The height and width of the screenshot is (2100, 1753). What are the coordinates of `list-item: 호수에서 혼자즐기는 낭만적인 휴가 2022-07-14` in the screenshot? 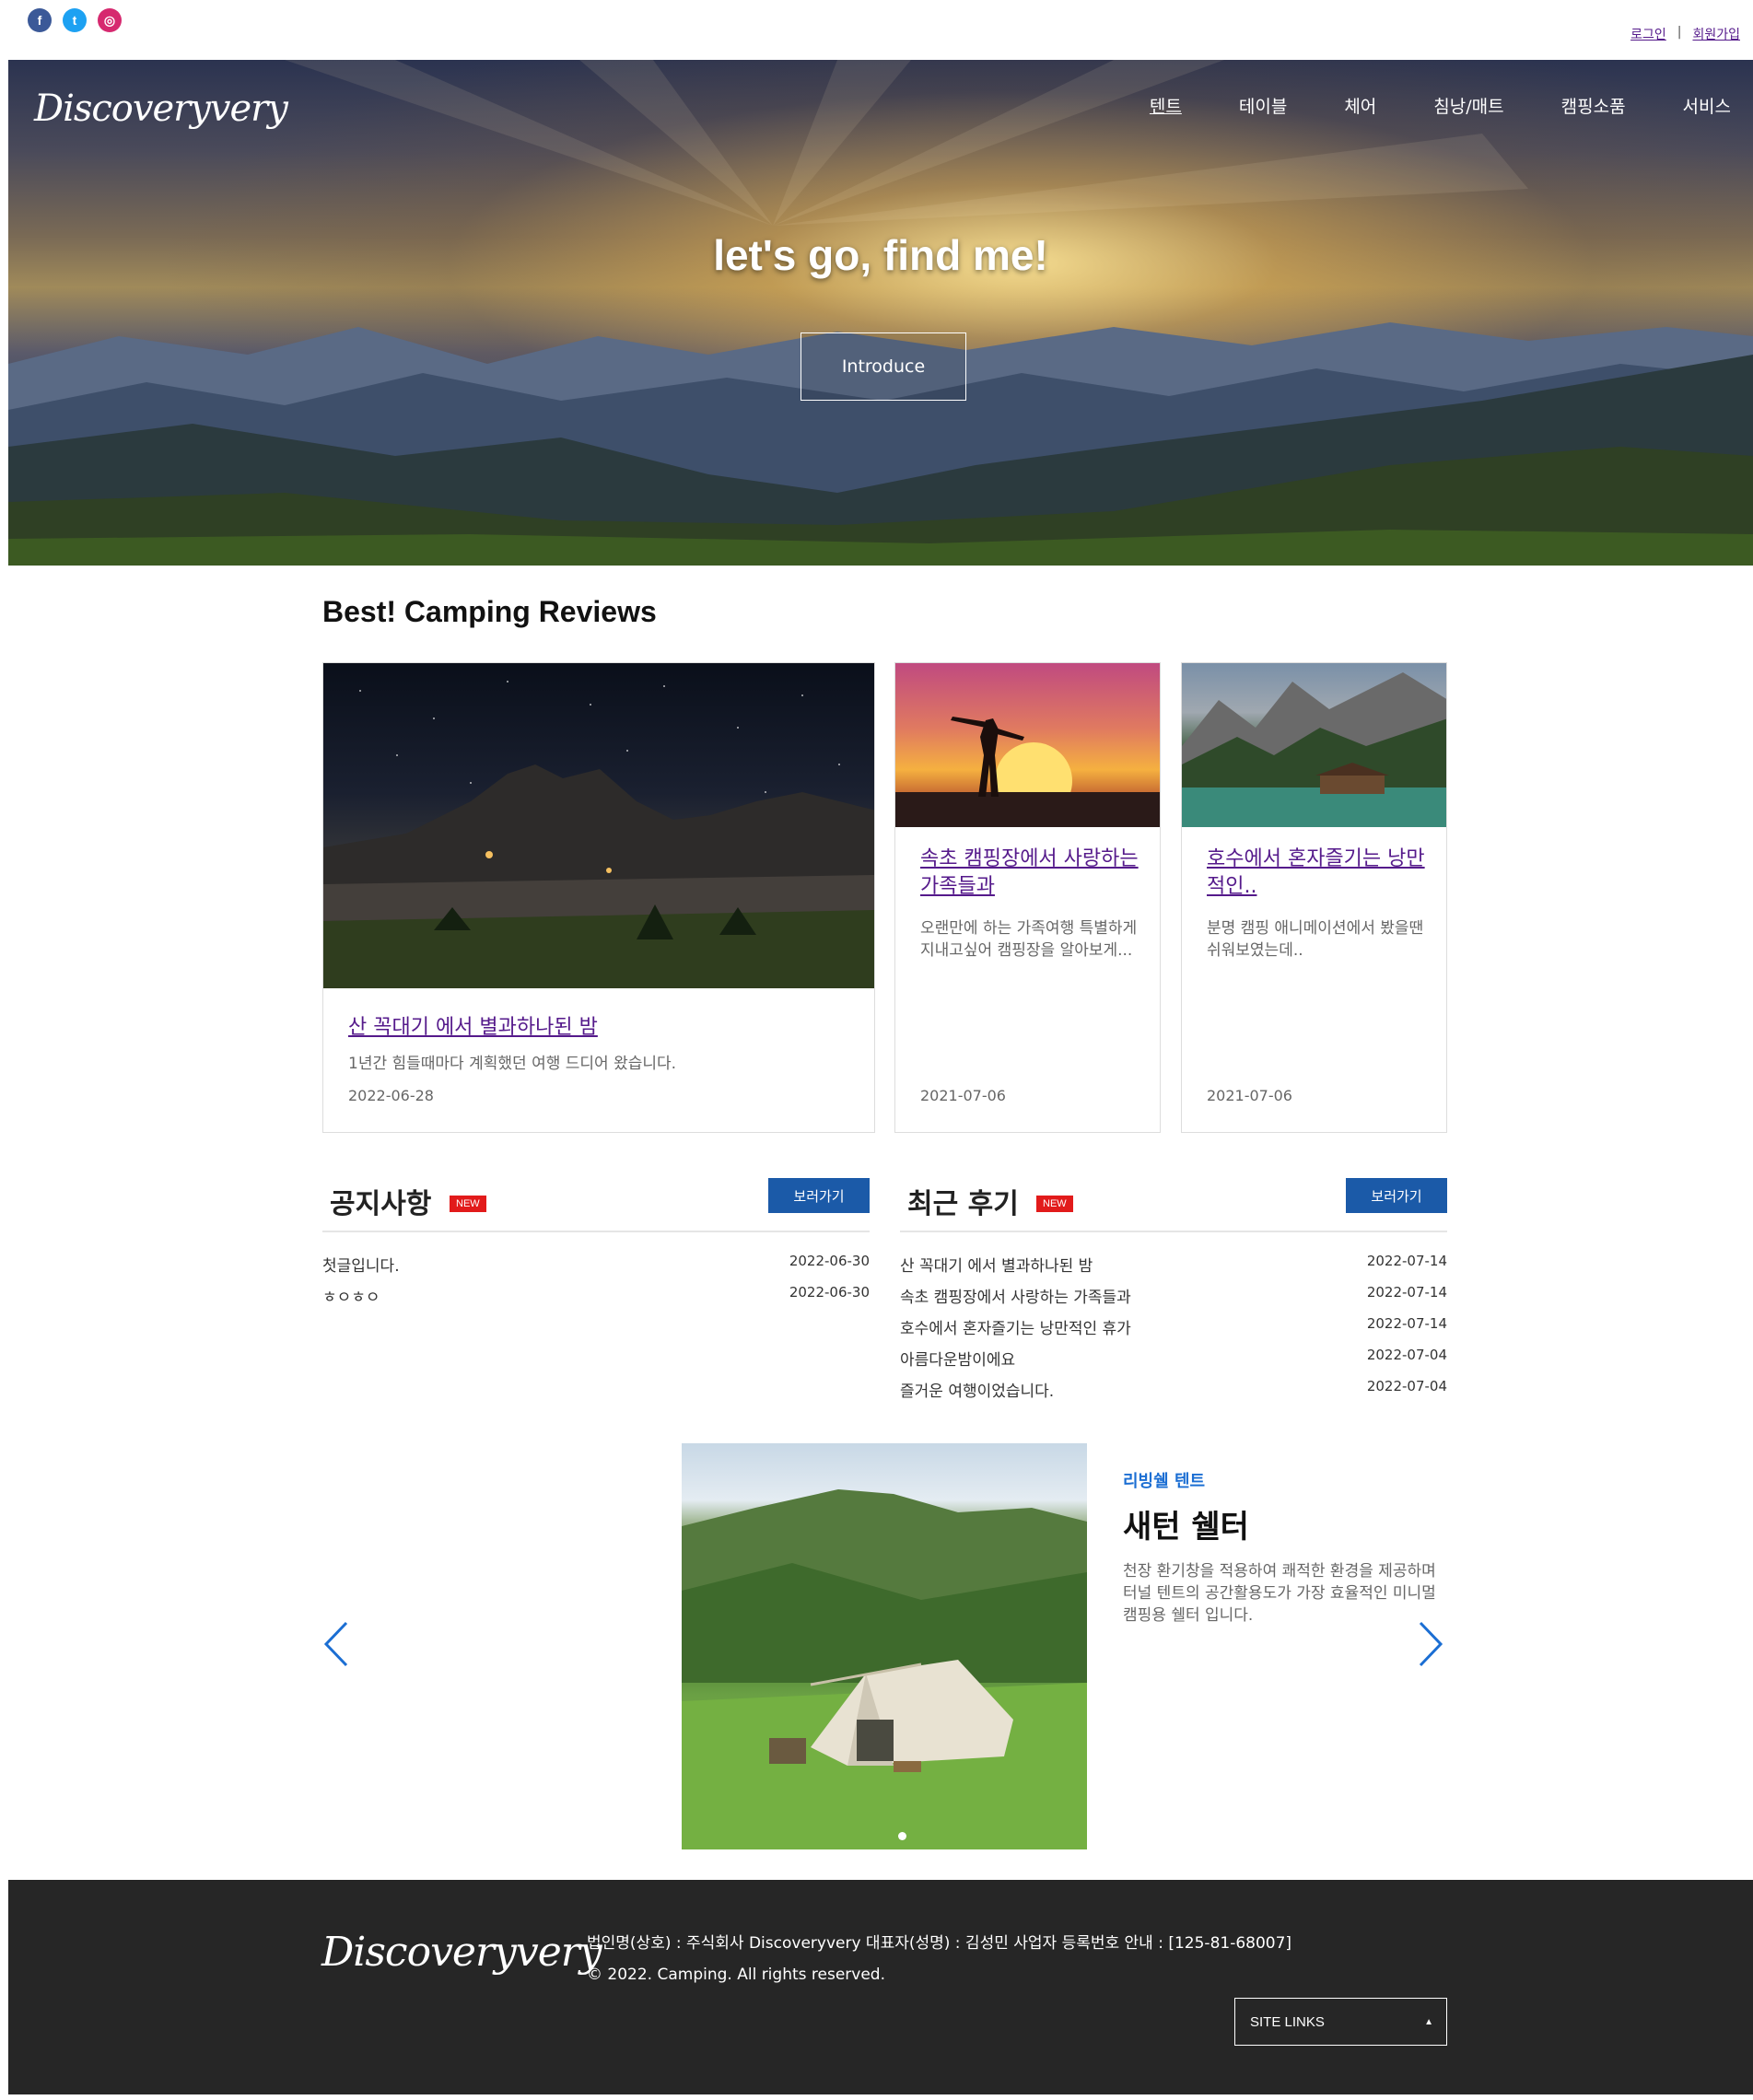 It's located at (1173, 1331).